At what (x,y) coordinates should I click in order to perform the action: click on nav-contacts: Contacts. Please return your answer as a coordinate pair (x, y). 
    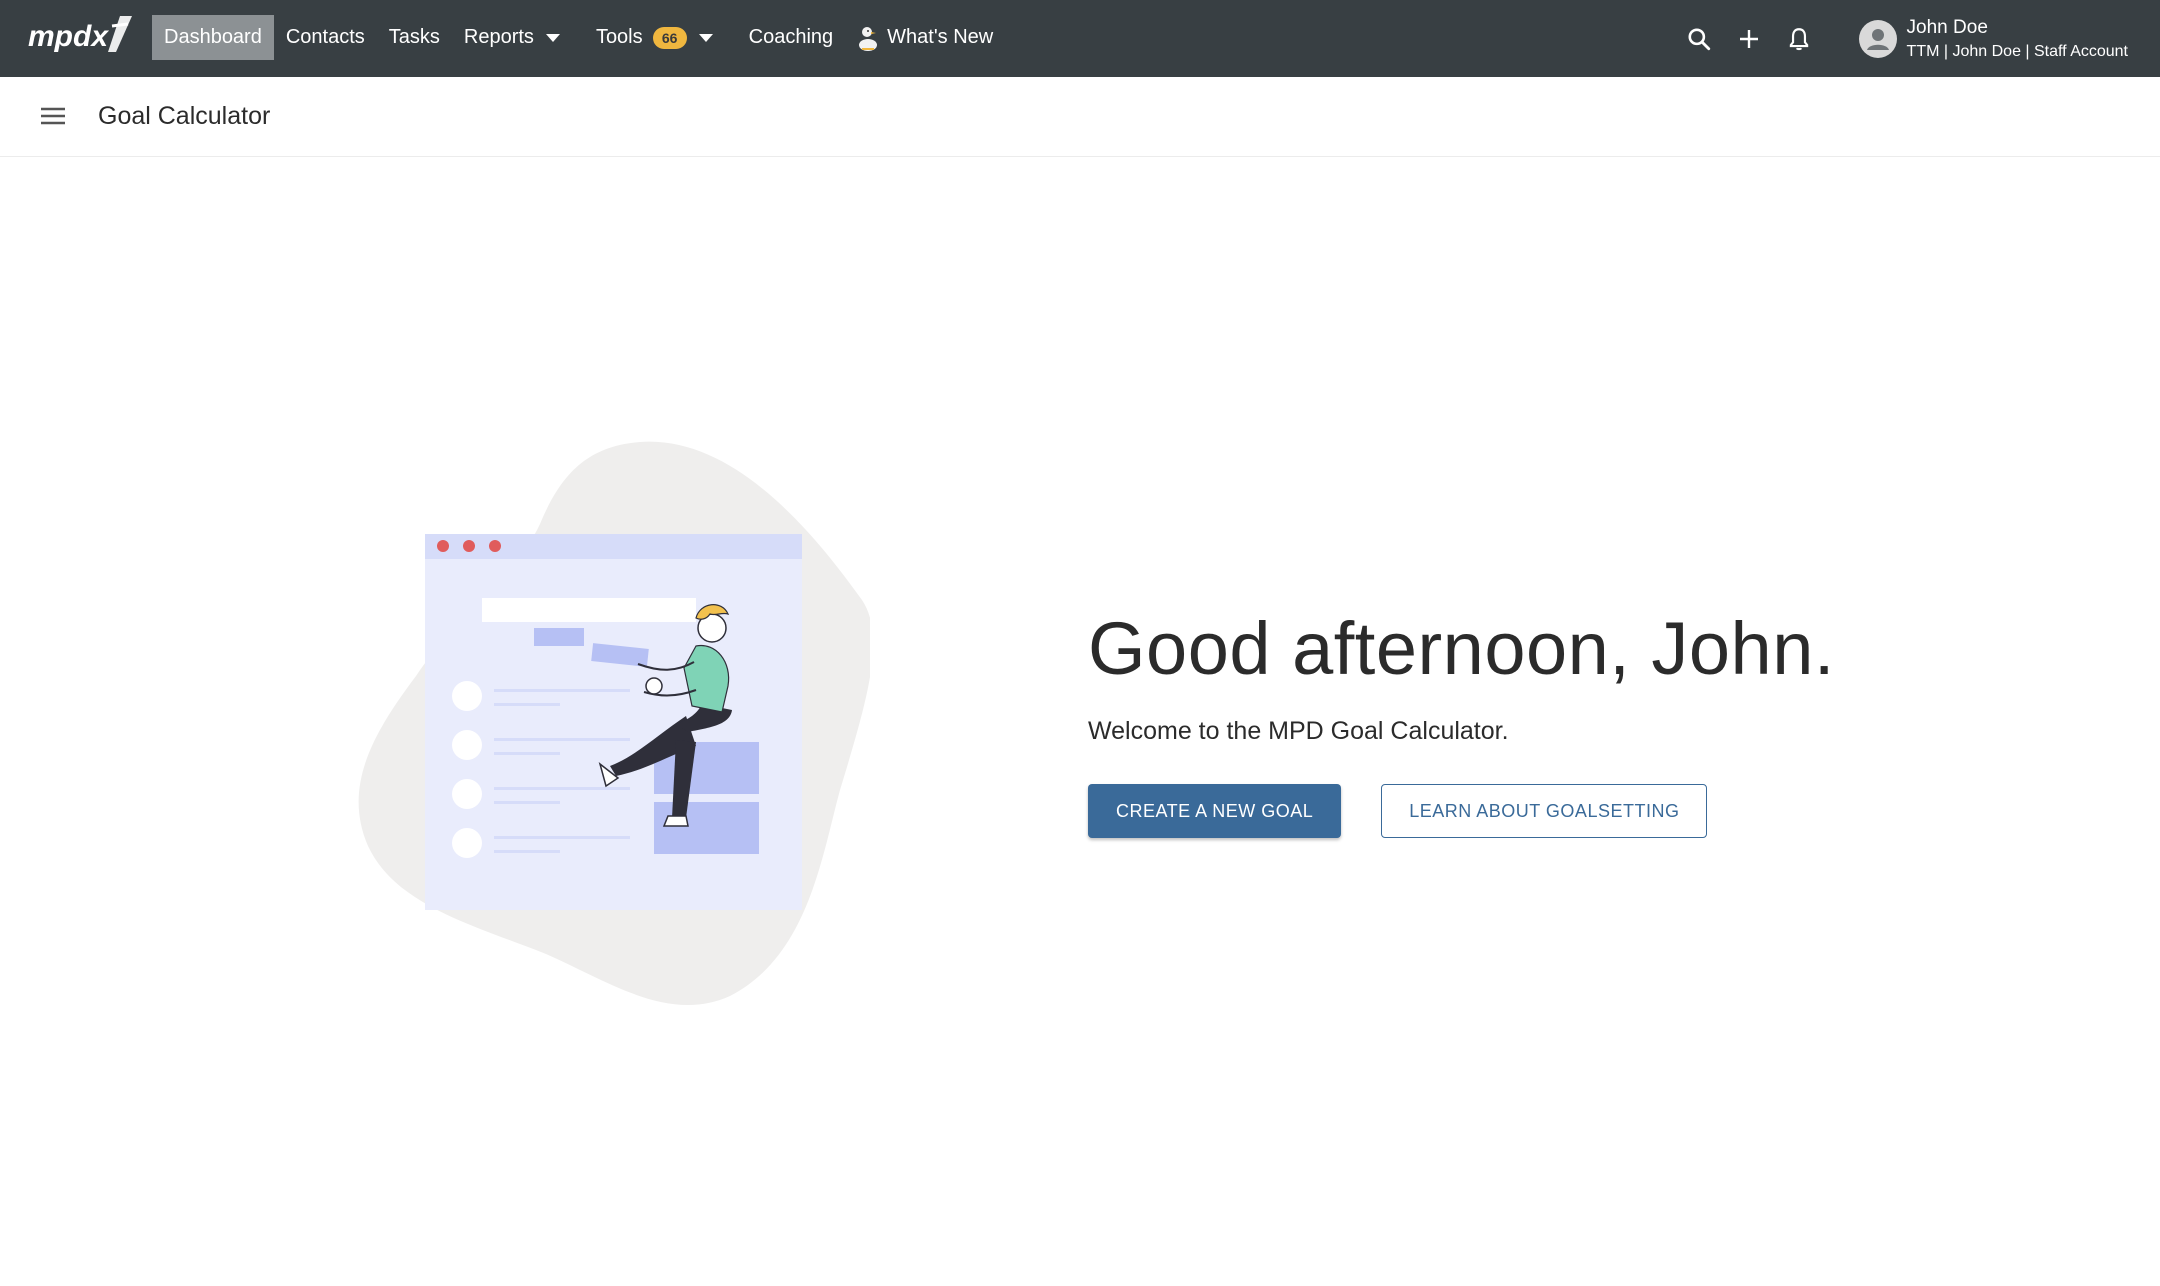
    Looking at the image, I should click on (325, 37).